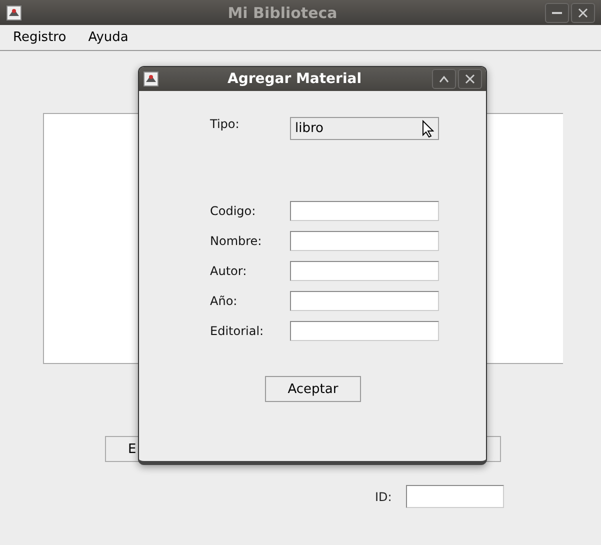  I want to click on maximize-button, so click(444, 79).